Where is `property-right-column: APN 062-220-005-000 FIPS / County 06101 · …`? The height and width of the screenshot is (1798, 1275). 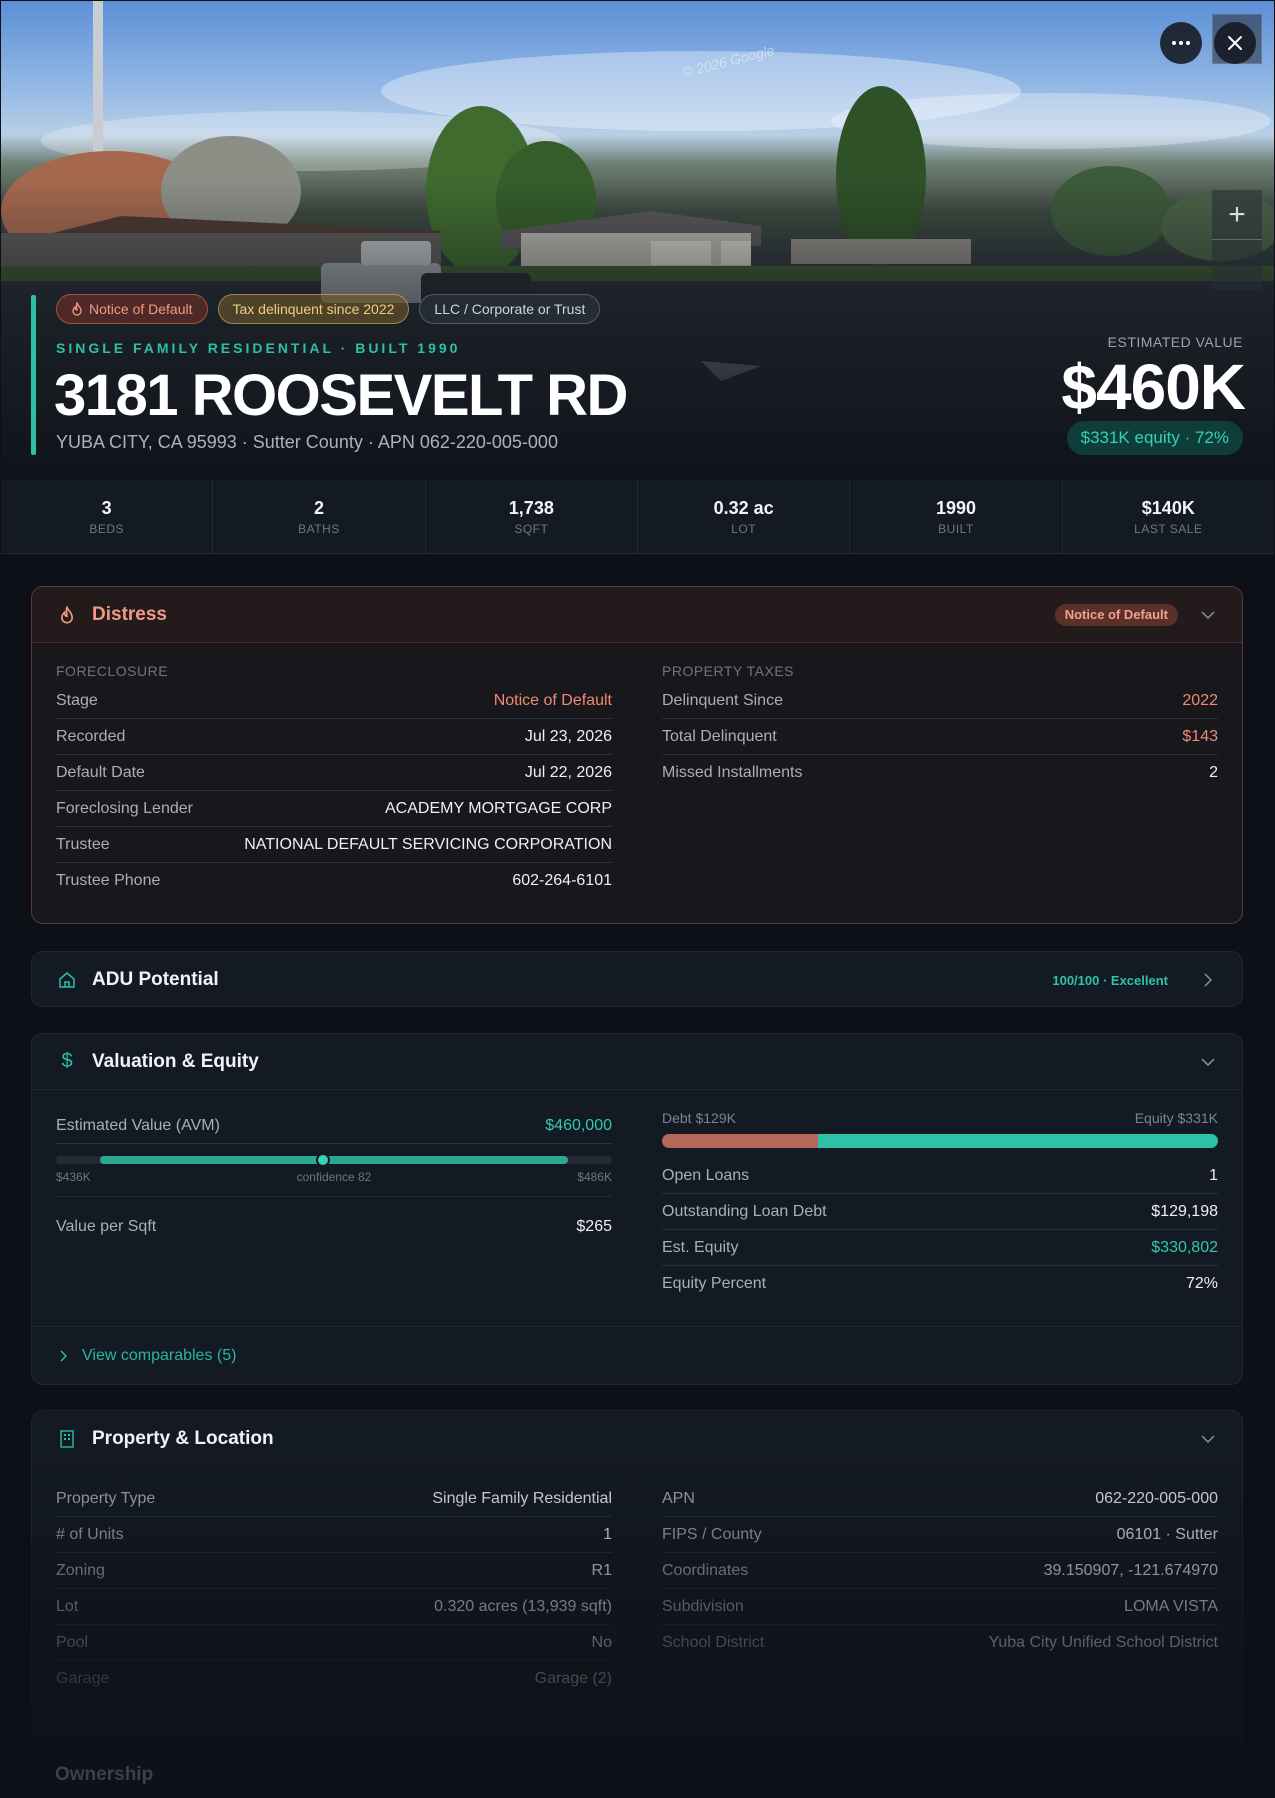
property-right-column: APN 062-220-005-000 FIPS / County 06101 · … is located at coordinates (940, 1589).